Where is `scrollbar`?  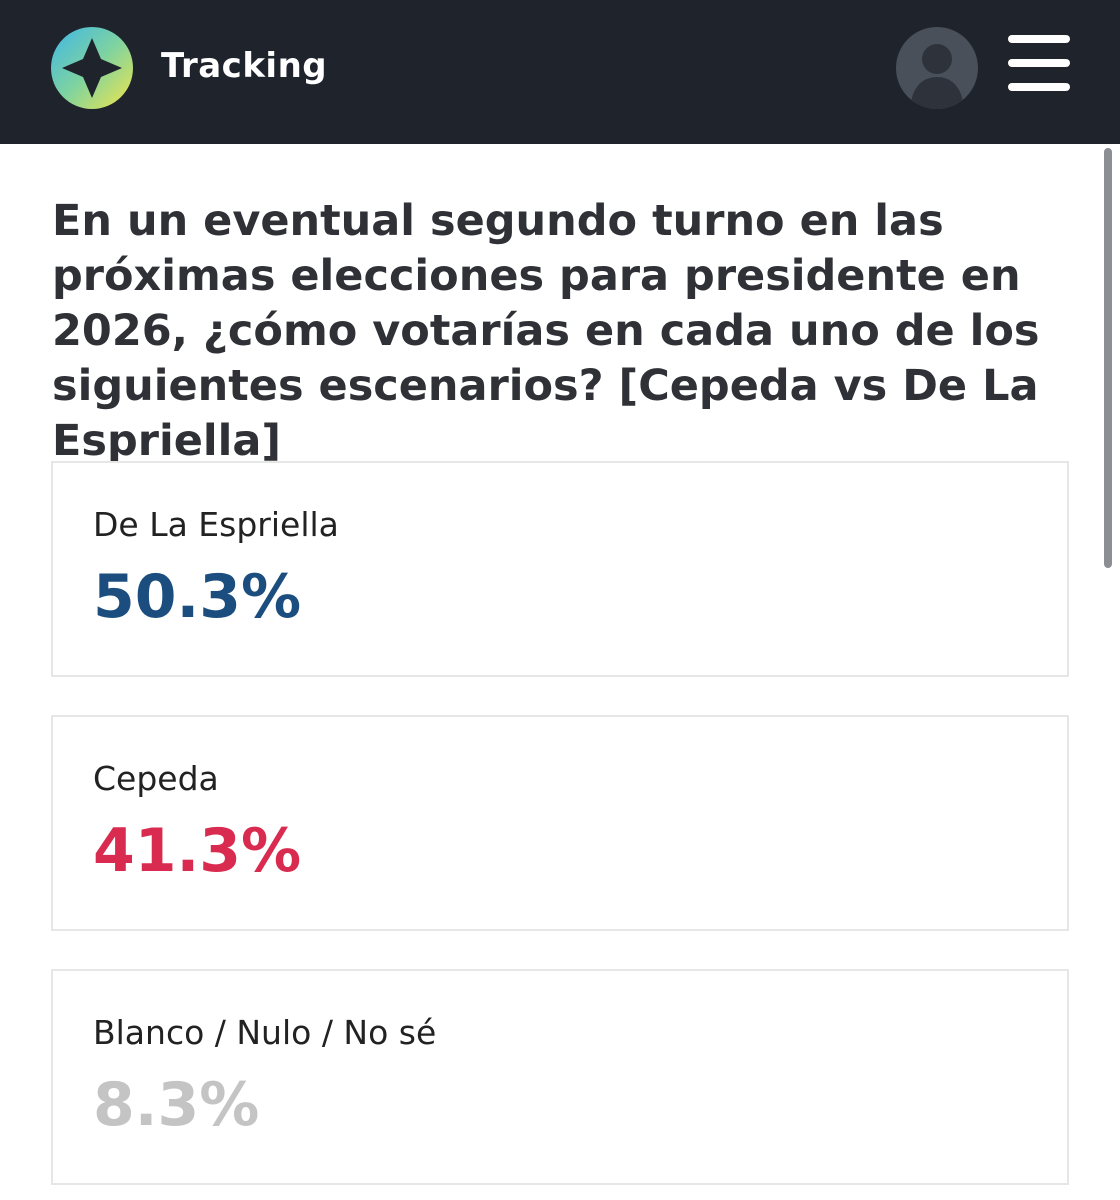 scrollbar is located at coordinates (1108, 358).